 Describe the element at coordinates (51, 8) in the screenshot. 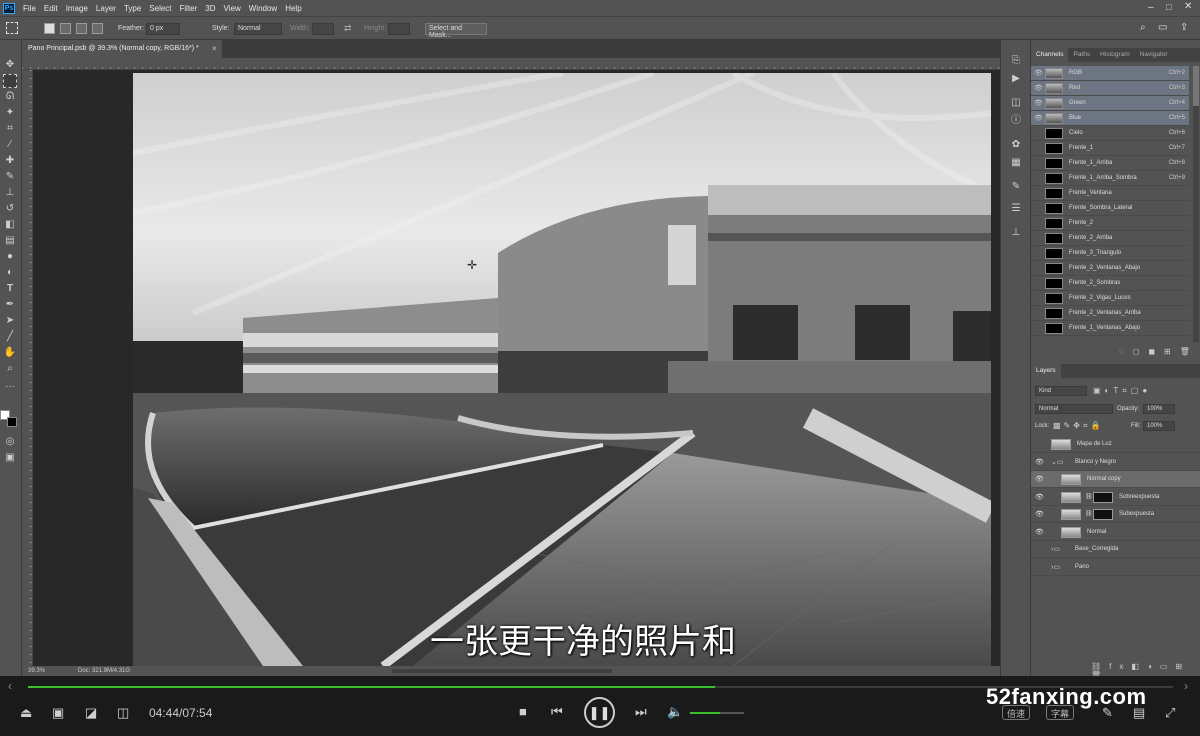

I see `menu-edit: Edit` at that location.